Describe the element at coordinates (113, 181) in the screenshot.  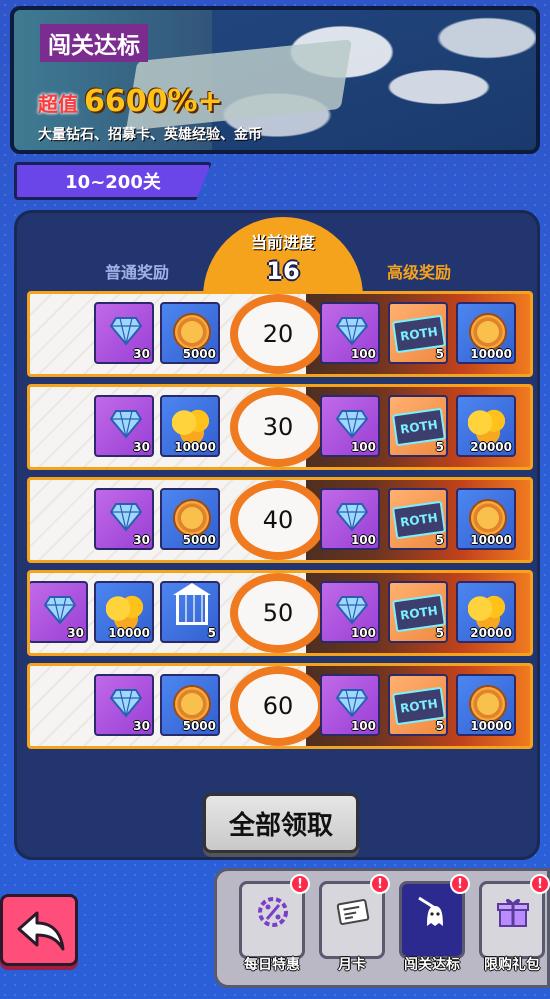
I see `range-tab: 10~200关` at that location.